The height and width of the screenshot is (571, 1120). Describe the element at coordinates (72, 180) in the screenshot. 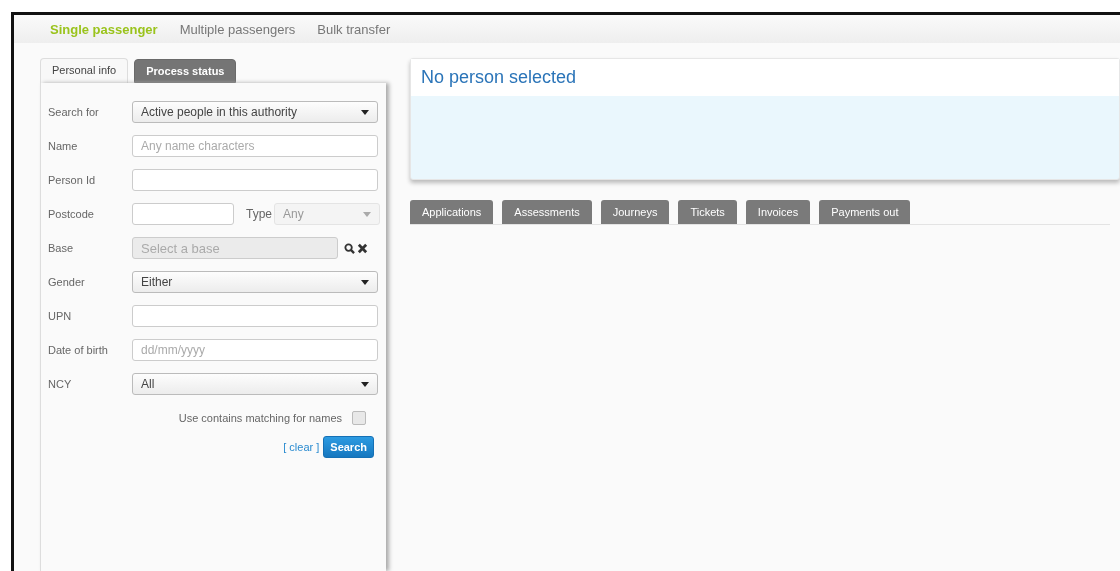

I see `field-label: Person Id` at that location.